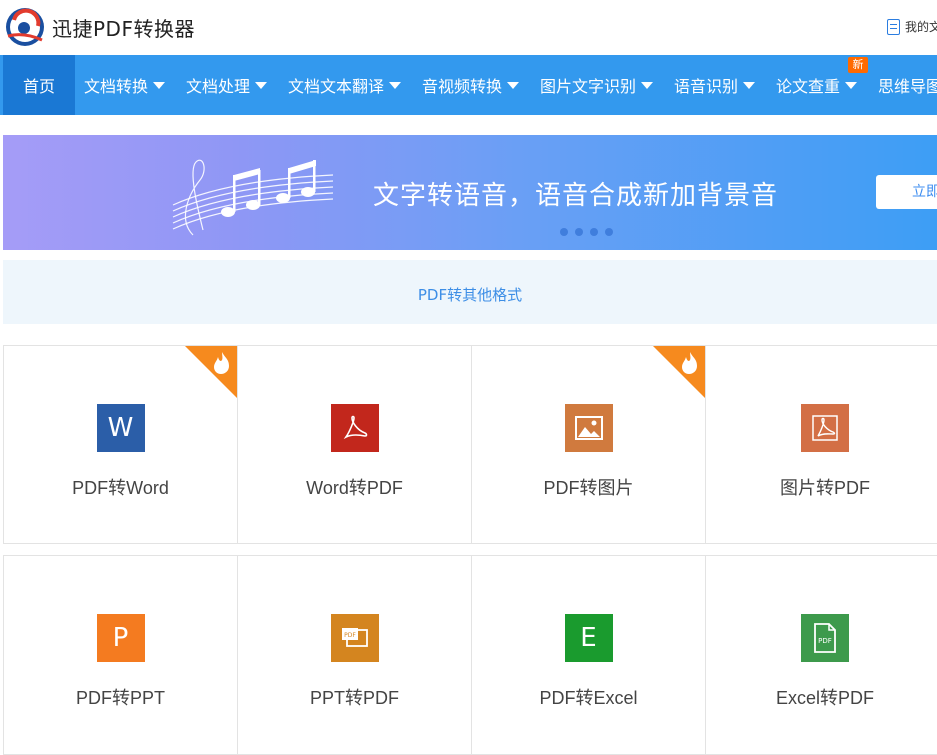 Image resolution: width=937 pixels, height=755 pixels. I want to click on music-notes-icon, so click(253, 197).